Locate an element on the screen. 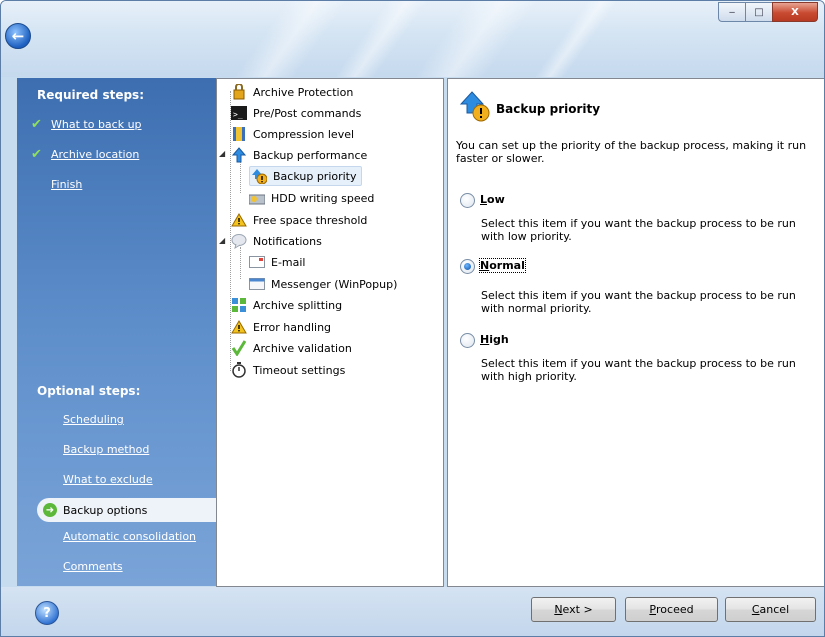 This screenshot has height=637, width=825. tree-item-pre-post-commands: >_ Pre/Post commands is located at coordinates (296, 113).